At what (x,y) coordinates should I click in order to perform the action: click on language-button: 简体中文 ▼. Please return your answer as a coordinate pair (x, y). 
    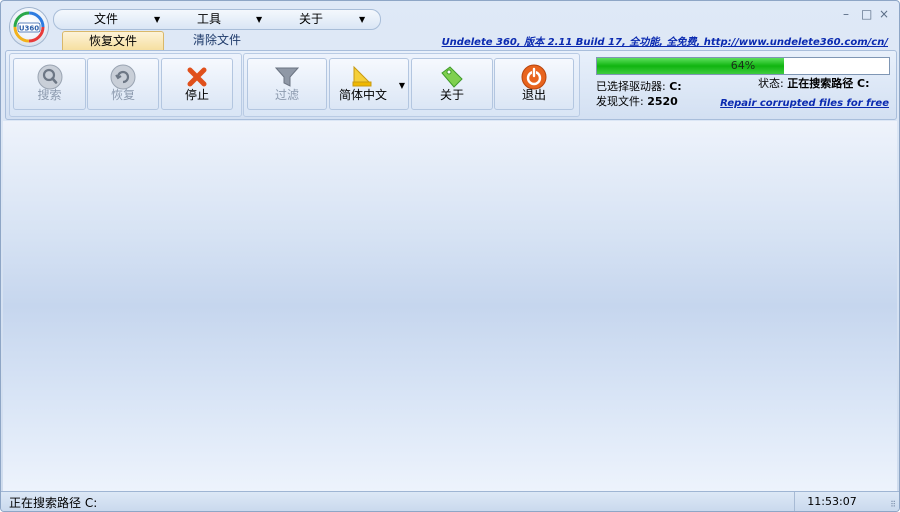
    Looking at the image, I should click on (369, 84).